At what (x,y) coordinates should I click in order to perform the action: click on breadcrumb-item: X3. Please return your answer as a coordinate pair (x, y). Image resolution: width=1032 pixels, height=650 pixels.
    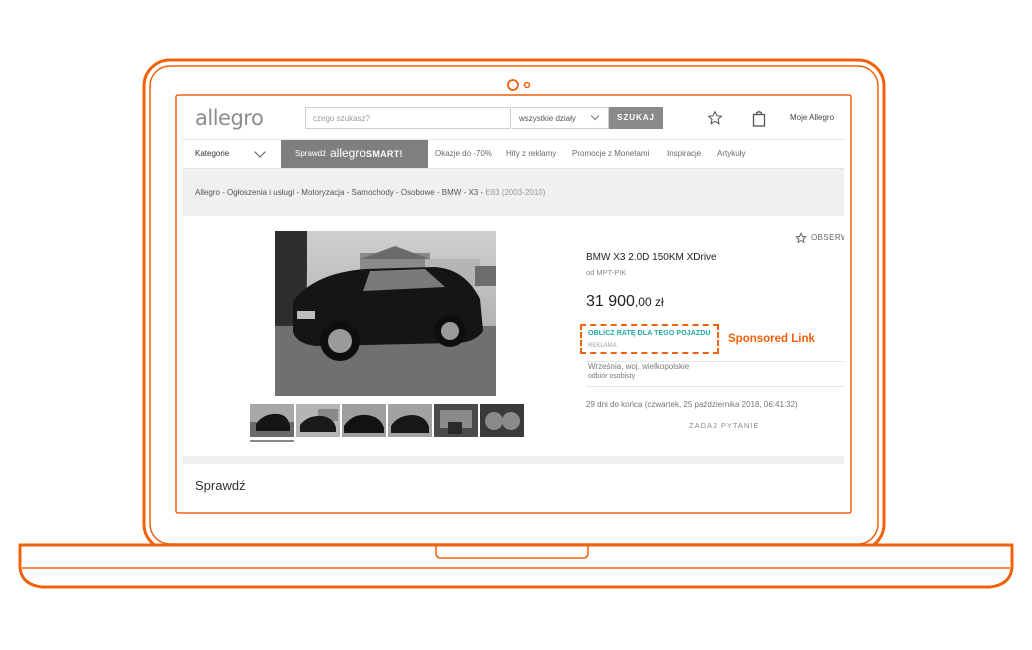
    Looking at the image, I should click on (473, 192).